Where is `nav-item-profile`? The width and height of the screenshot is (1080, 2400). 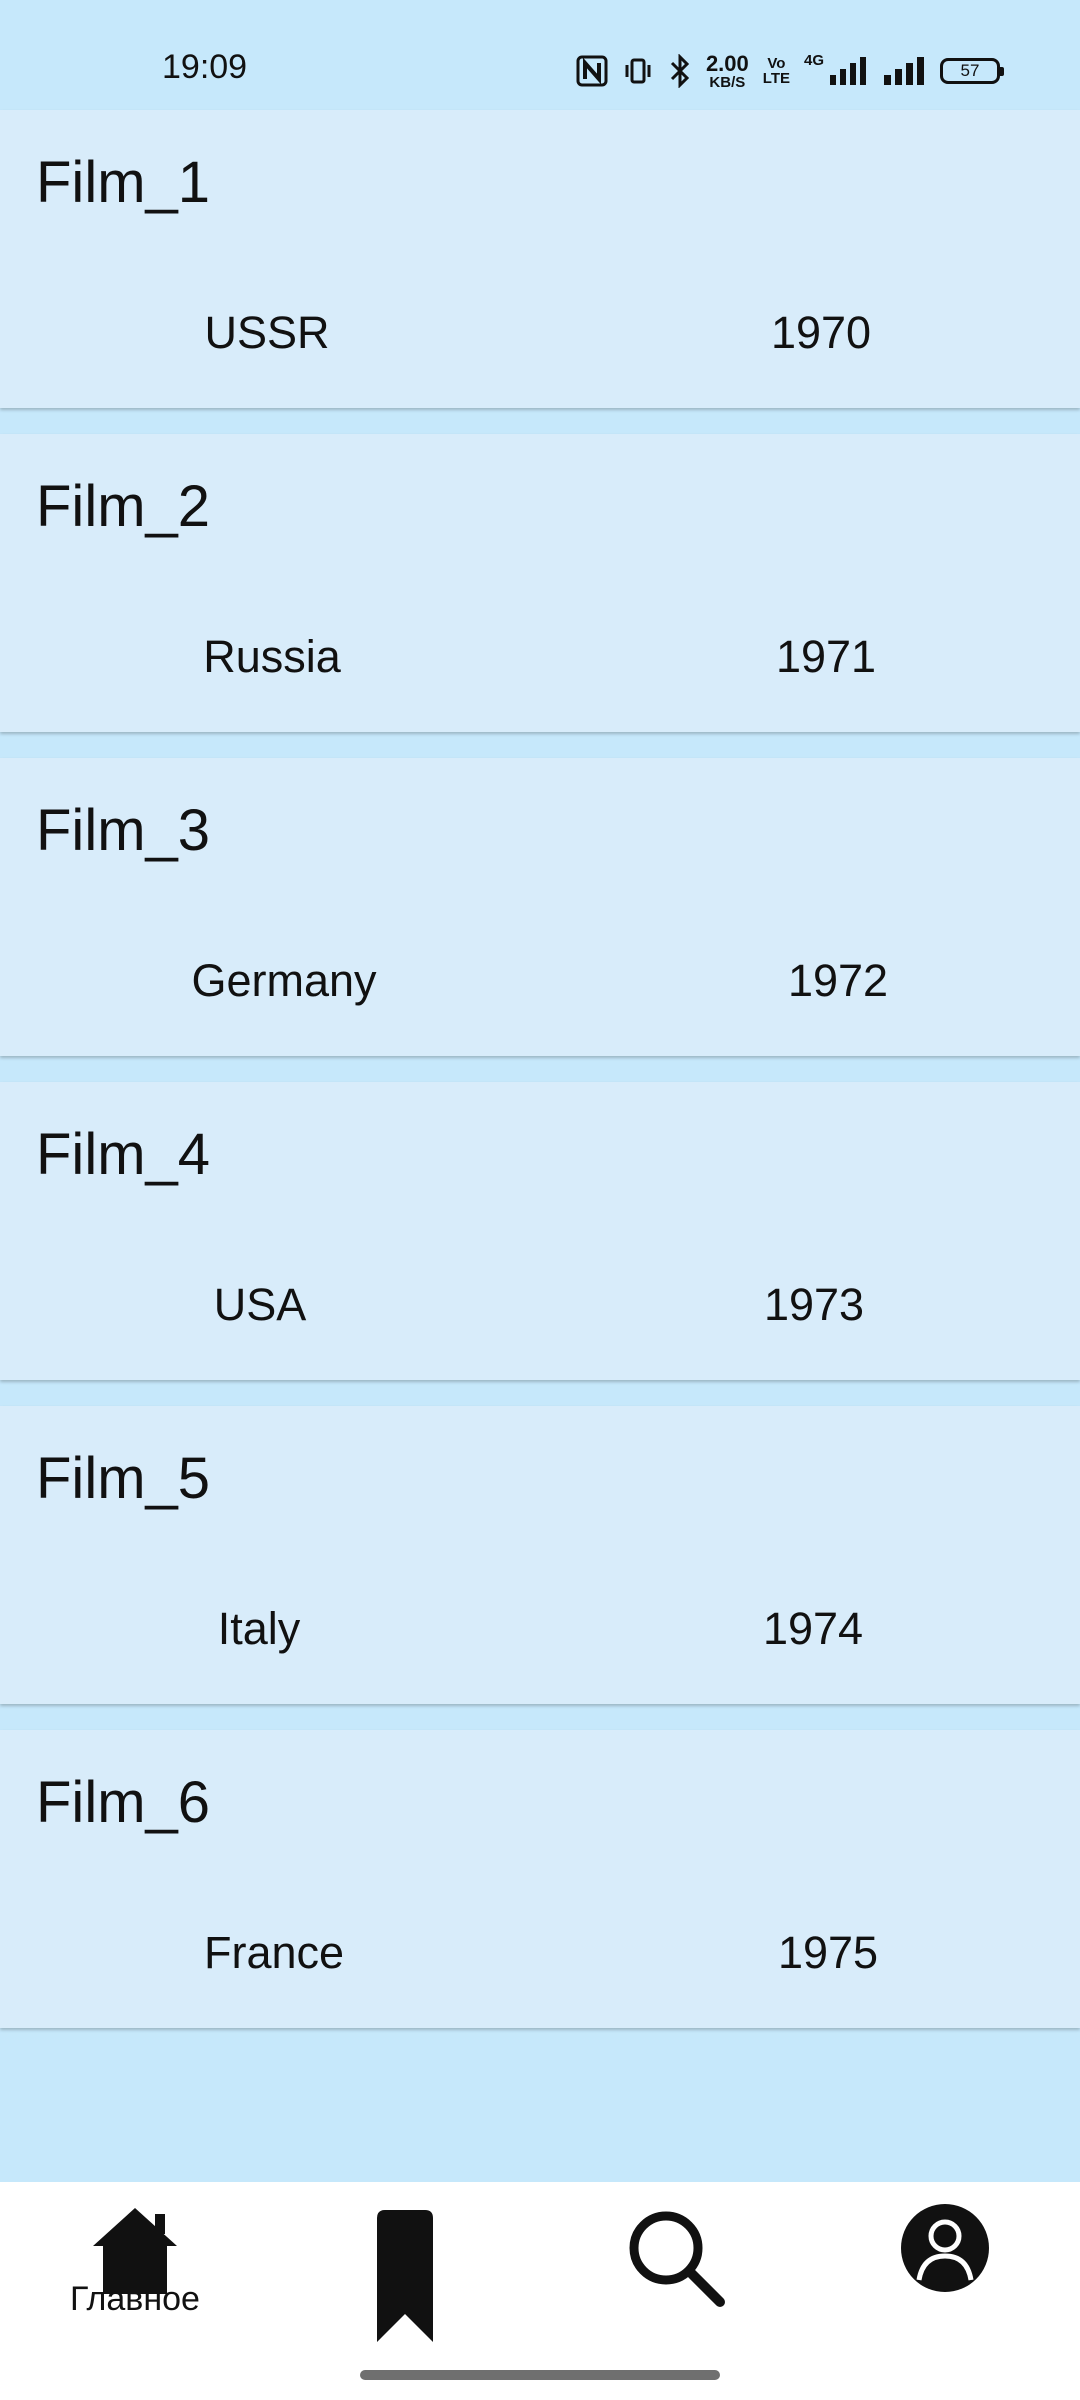
nav-item-profile is located at coordinates (945, 2282).